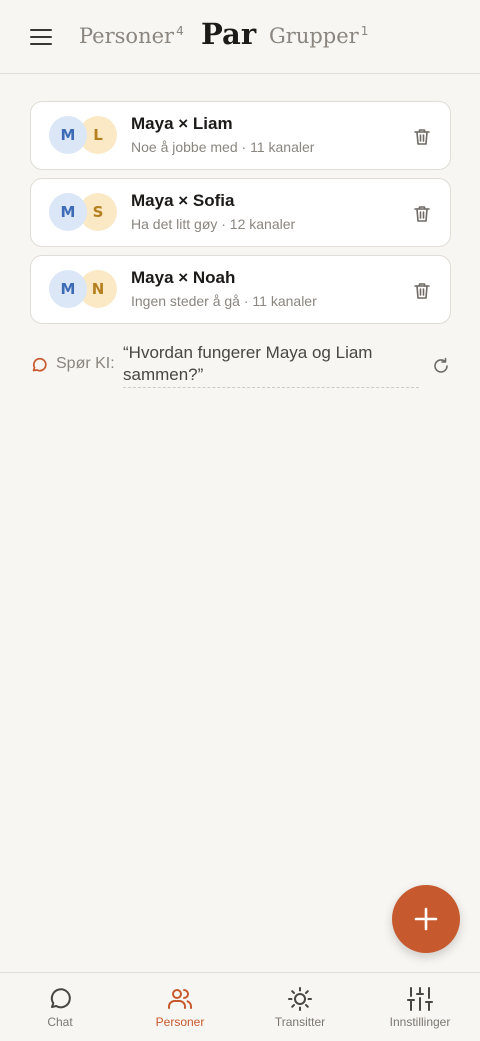 Image resolution: width=480 pixels, height=1041 pixels. What do you see at coordinates (127, 36) in the screenshot?
I see `tab-personer-label: Personer` at bounding box center [127, 36].